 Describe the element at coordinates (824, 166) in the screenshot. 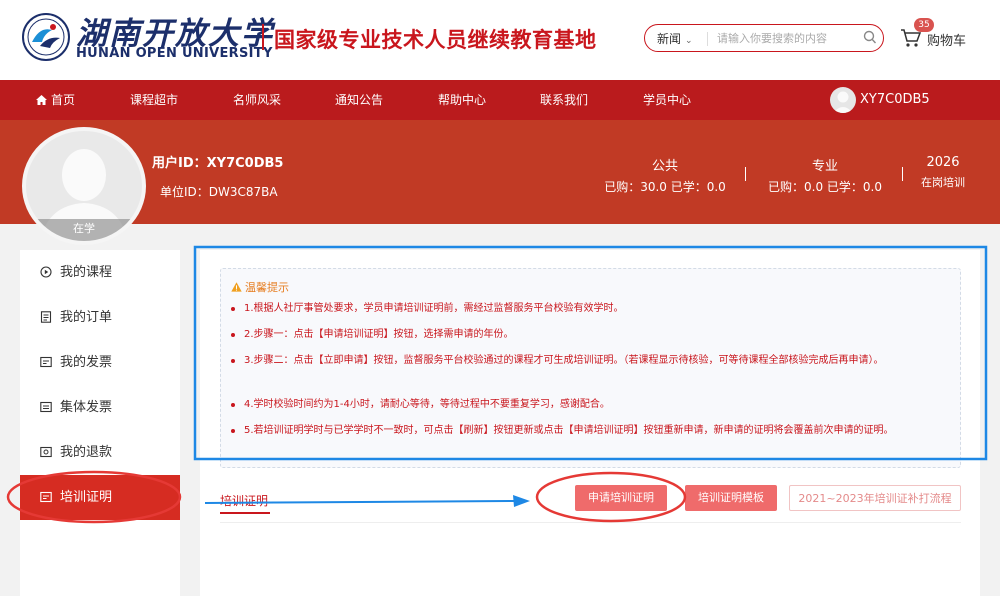

I see `stat-title: 专业` at that location.